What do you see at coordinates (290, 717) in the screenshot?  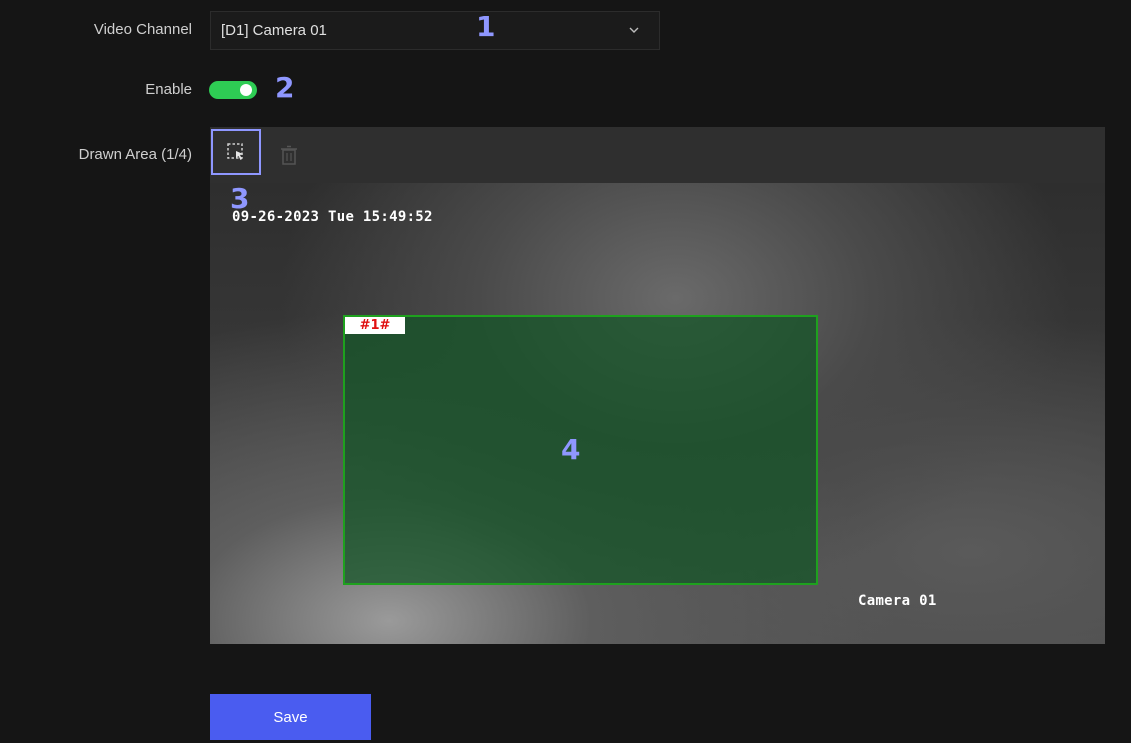 I see `save-button: Save` at bounding box center [290, 717].